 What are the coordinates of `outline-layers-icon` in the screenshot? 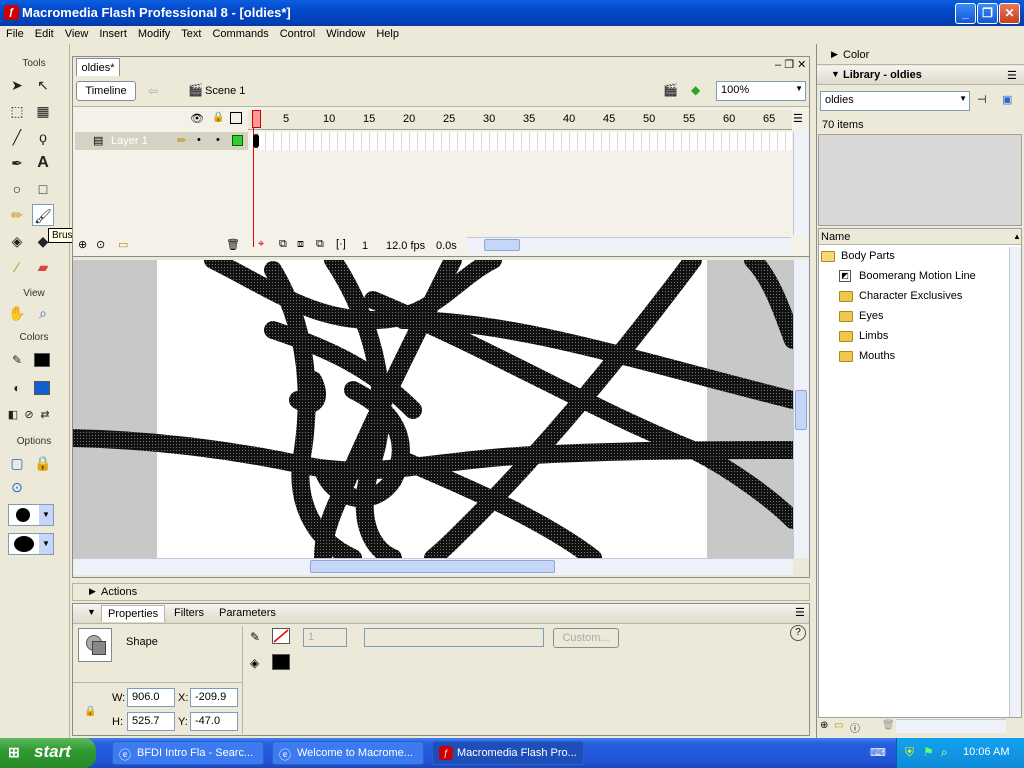 It's located at (236, 118).